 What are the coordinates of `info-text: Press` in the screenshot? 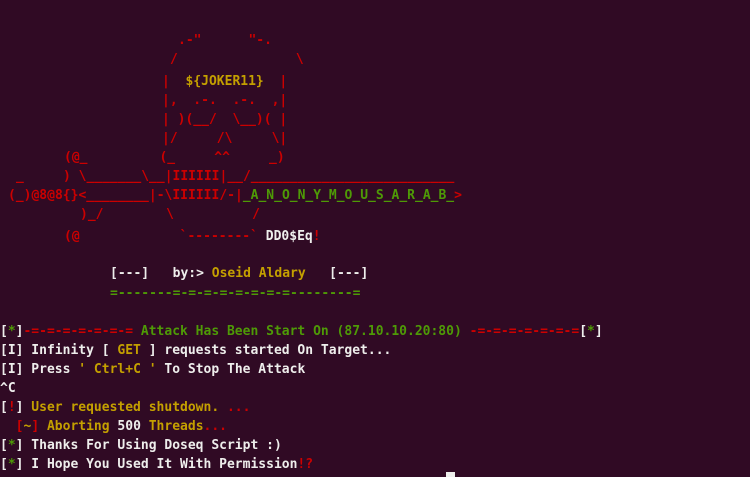 It's located at (51, 369).